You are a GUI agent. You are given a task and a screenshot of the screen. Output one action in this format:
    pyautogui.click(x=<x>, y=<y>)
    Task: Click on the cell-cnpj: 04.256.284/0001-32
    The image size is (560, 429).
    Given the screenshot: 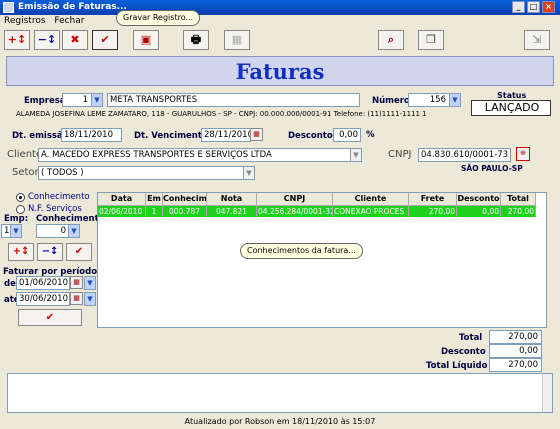 What is the action you would take?
    pyautogui.click(x=295, y=211)
    